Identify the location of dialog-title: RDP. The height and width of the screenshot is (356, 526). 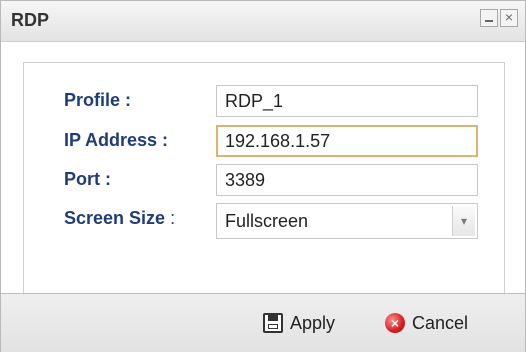
(30, 20).